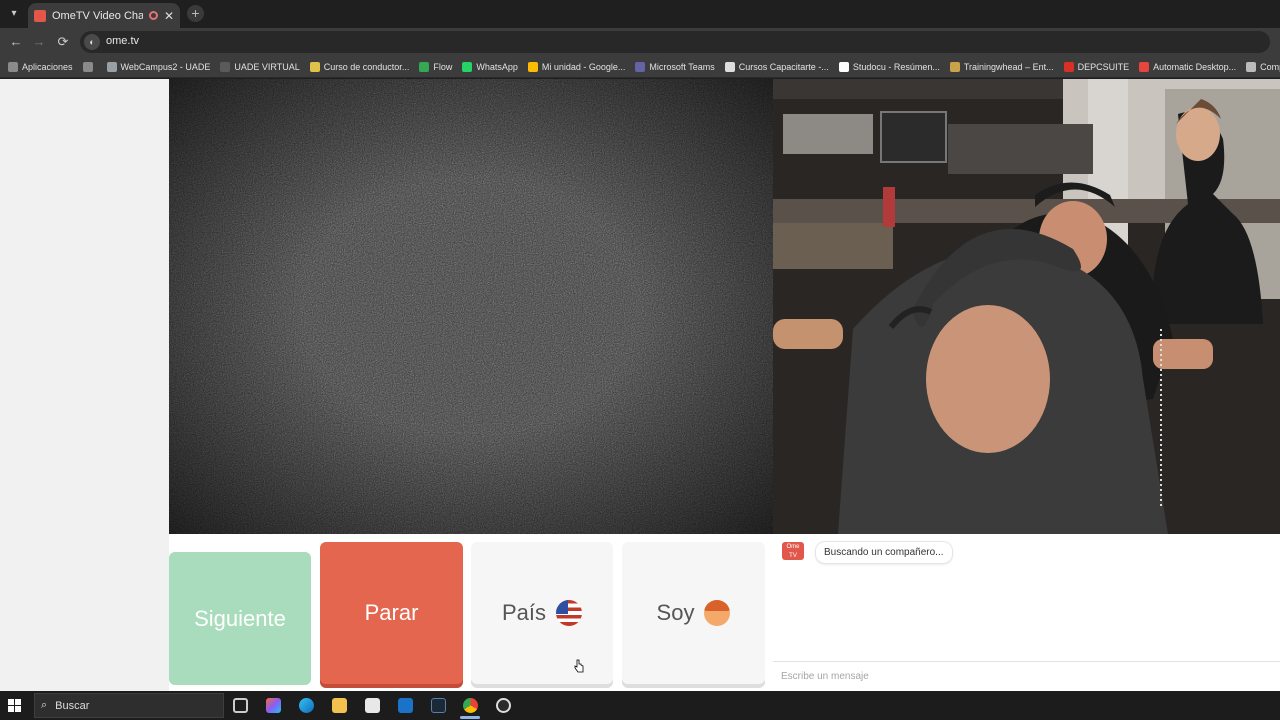  What do you see at coordinates (97, 15) in the screenshot?
I see `tab-title: OmeTV Video Chat — Ome` at bounding box center [97, 15].